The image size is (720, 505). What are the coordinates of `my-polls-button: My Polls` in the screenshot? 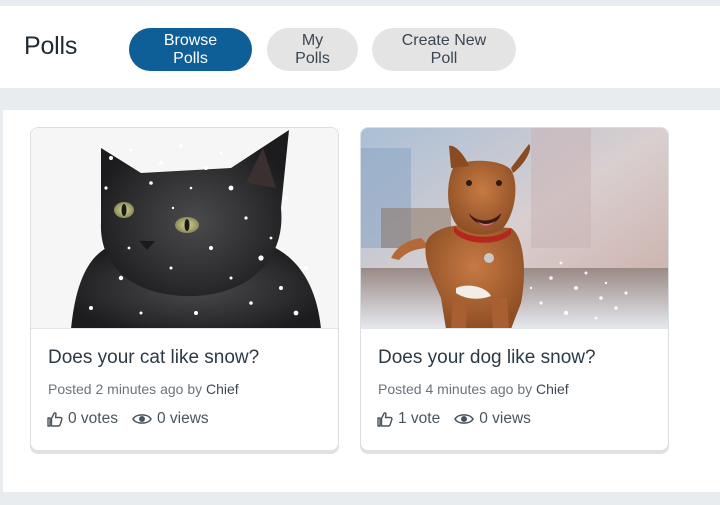 It's located at (312, 49).